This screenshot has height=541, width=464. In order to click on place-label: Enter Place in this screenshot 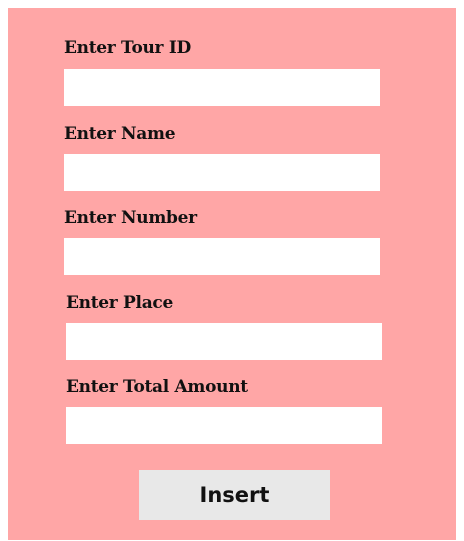, I will do `click(119, 303)`.